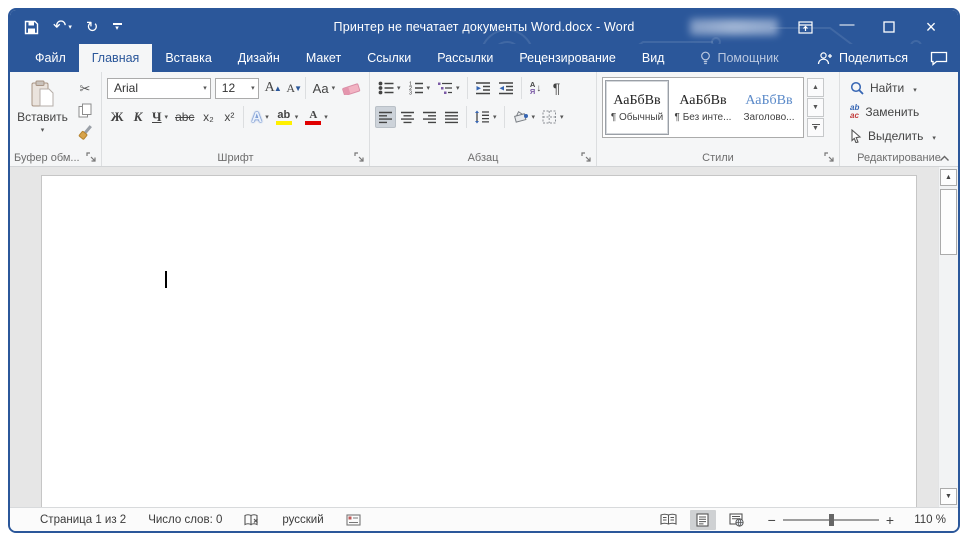 Image resolution: width=968 pixels, height=541 pixels. Describe the element at coordinates (188, 58) in the screenshot. I see `tab-insert: Вставка` at that location.